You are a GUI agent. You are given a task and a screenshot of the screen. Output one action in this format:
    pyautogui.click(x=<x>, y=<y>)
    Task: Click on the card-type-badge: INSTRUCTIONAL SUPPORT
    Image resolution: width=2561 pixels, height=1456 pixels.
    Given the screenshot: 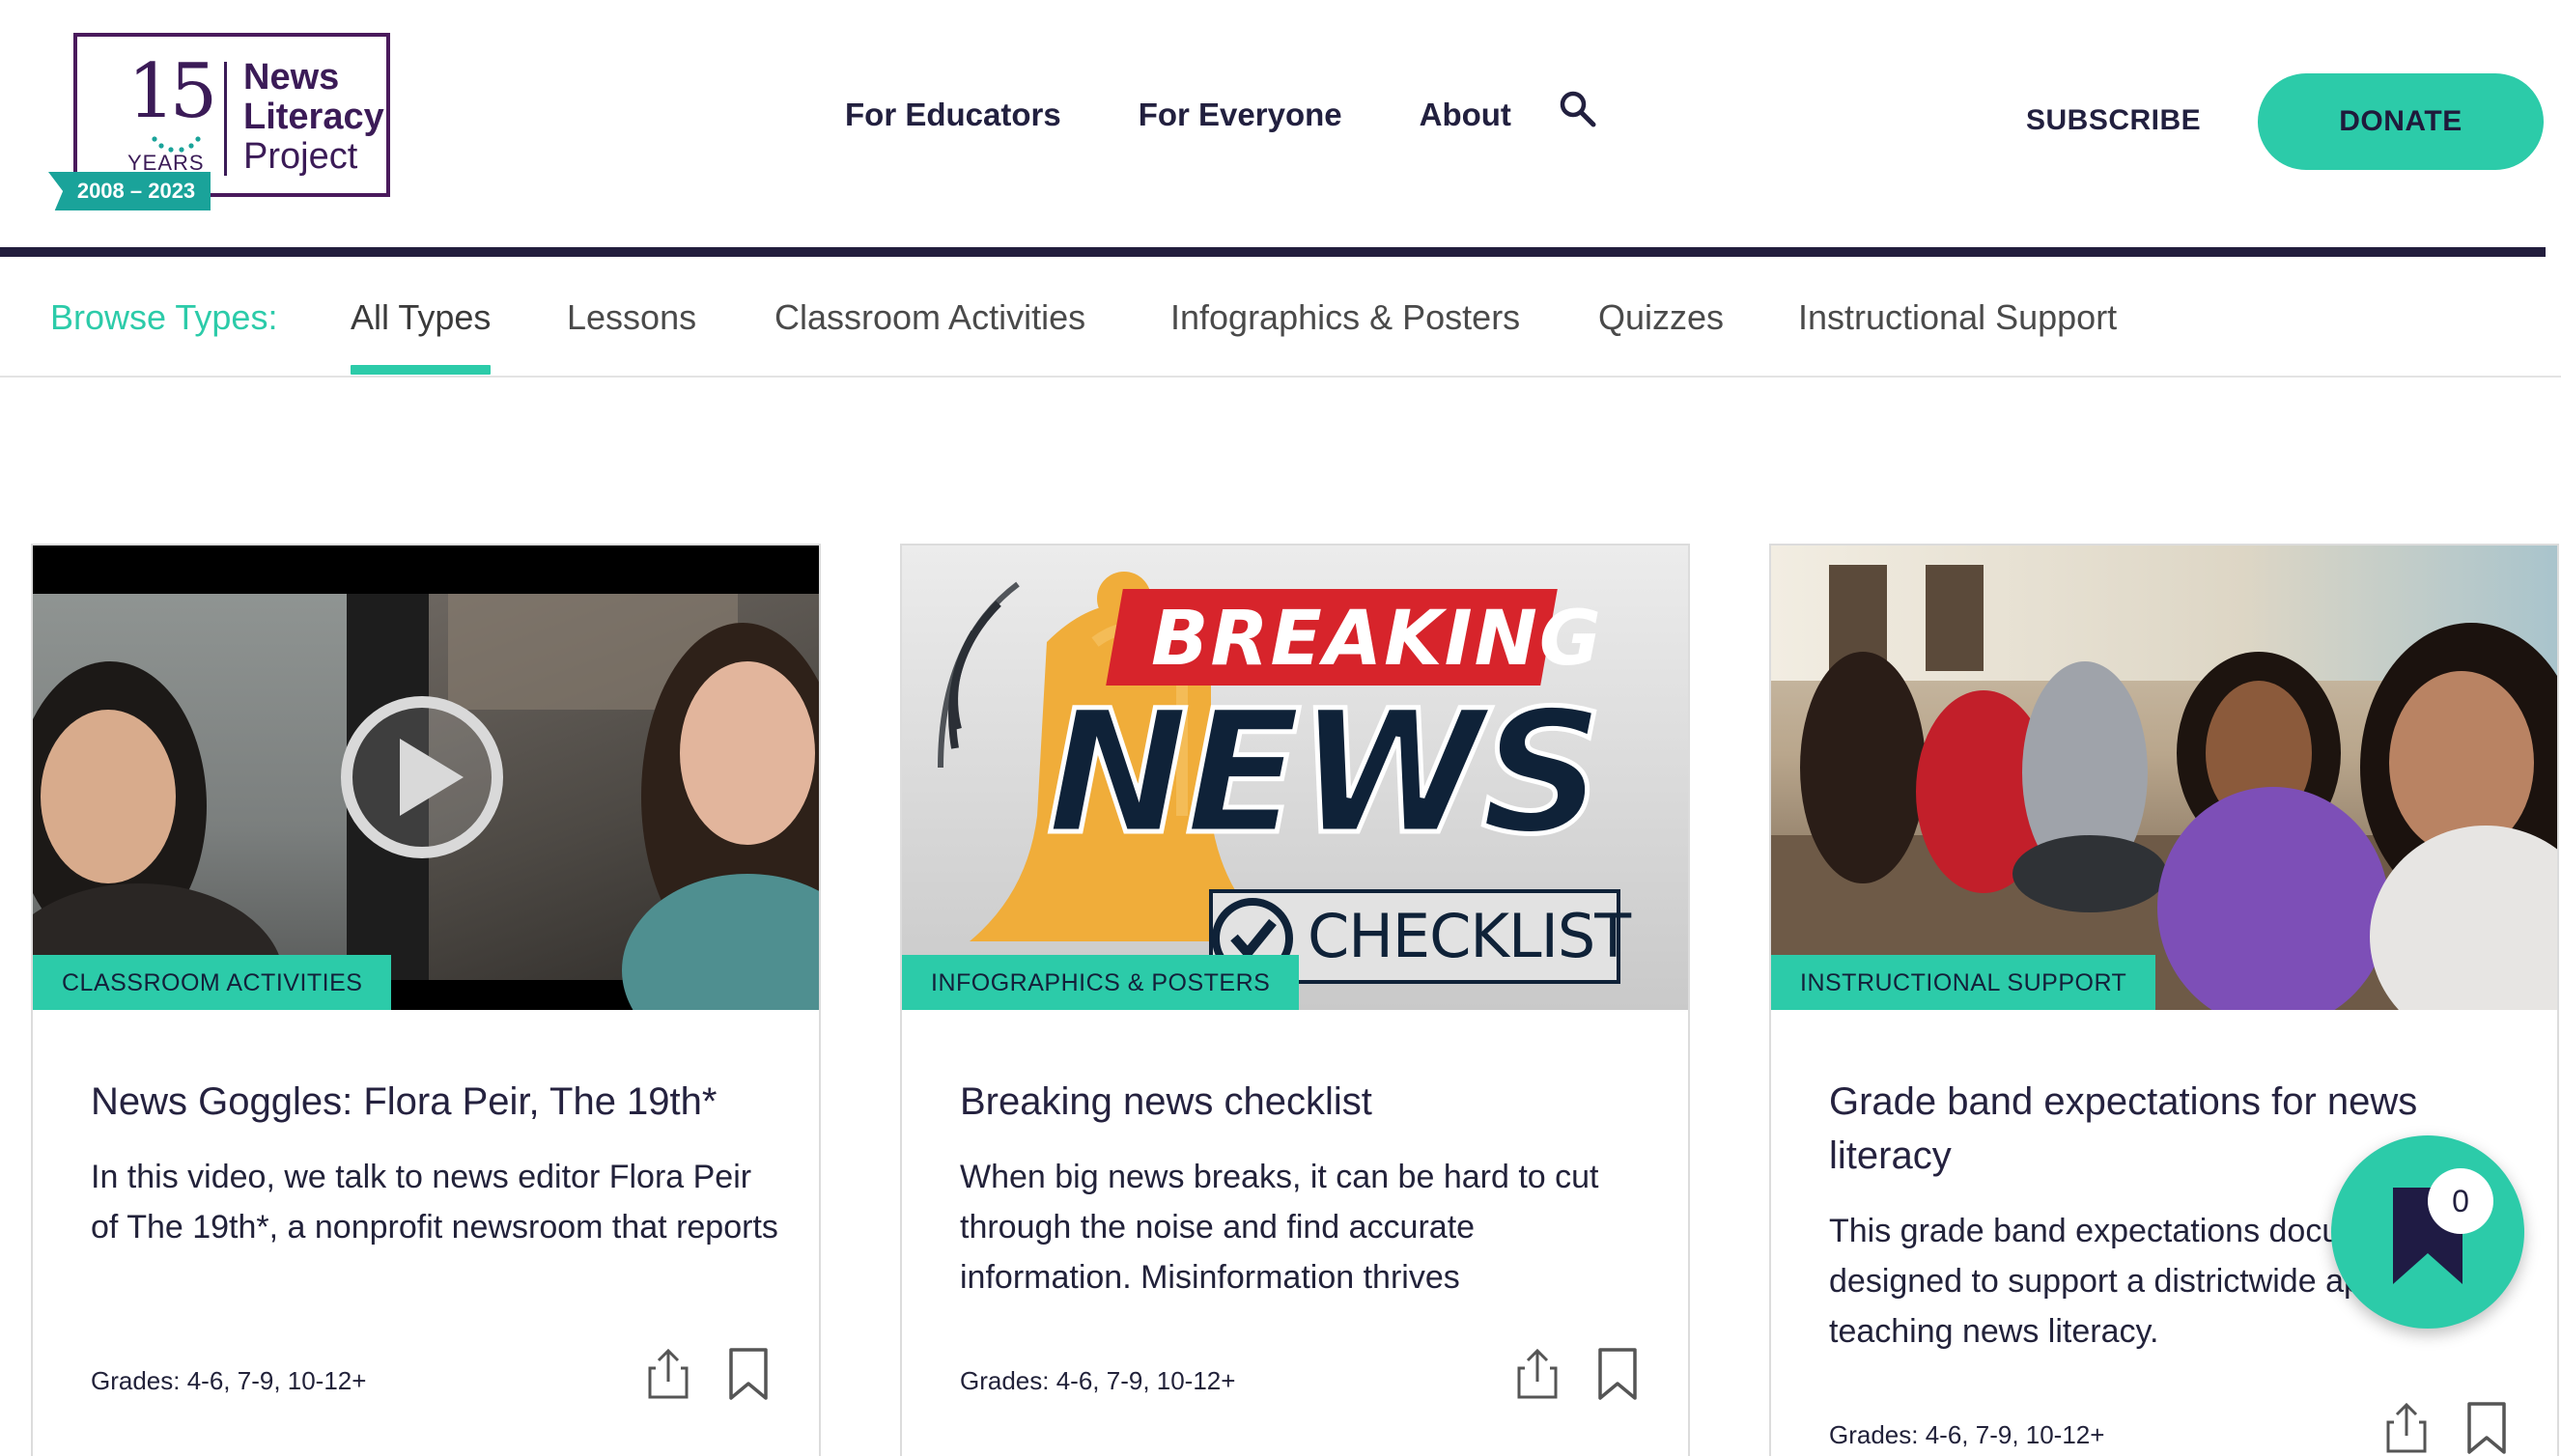 What is the action you would take?
    pyautogui.click(x=1963, y=983)
    